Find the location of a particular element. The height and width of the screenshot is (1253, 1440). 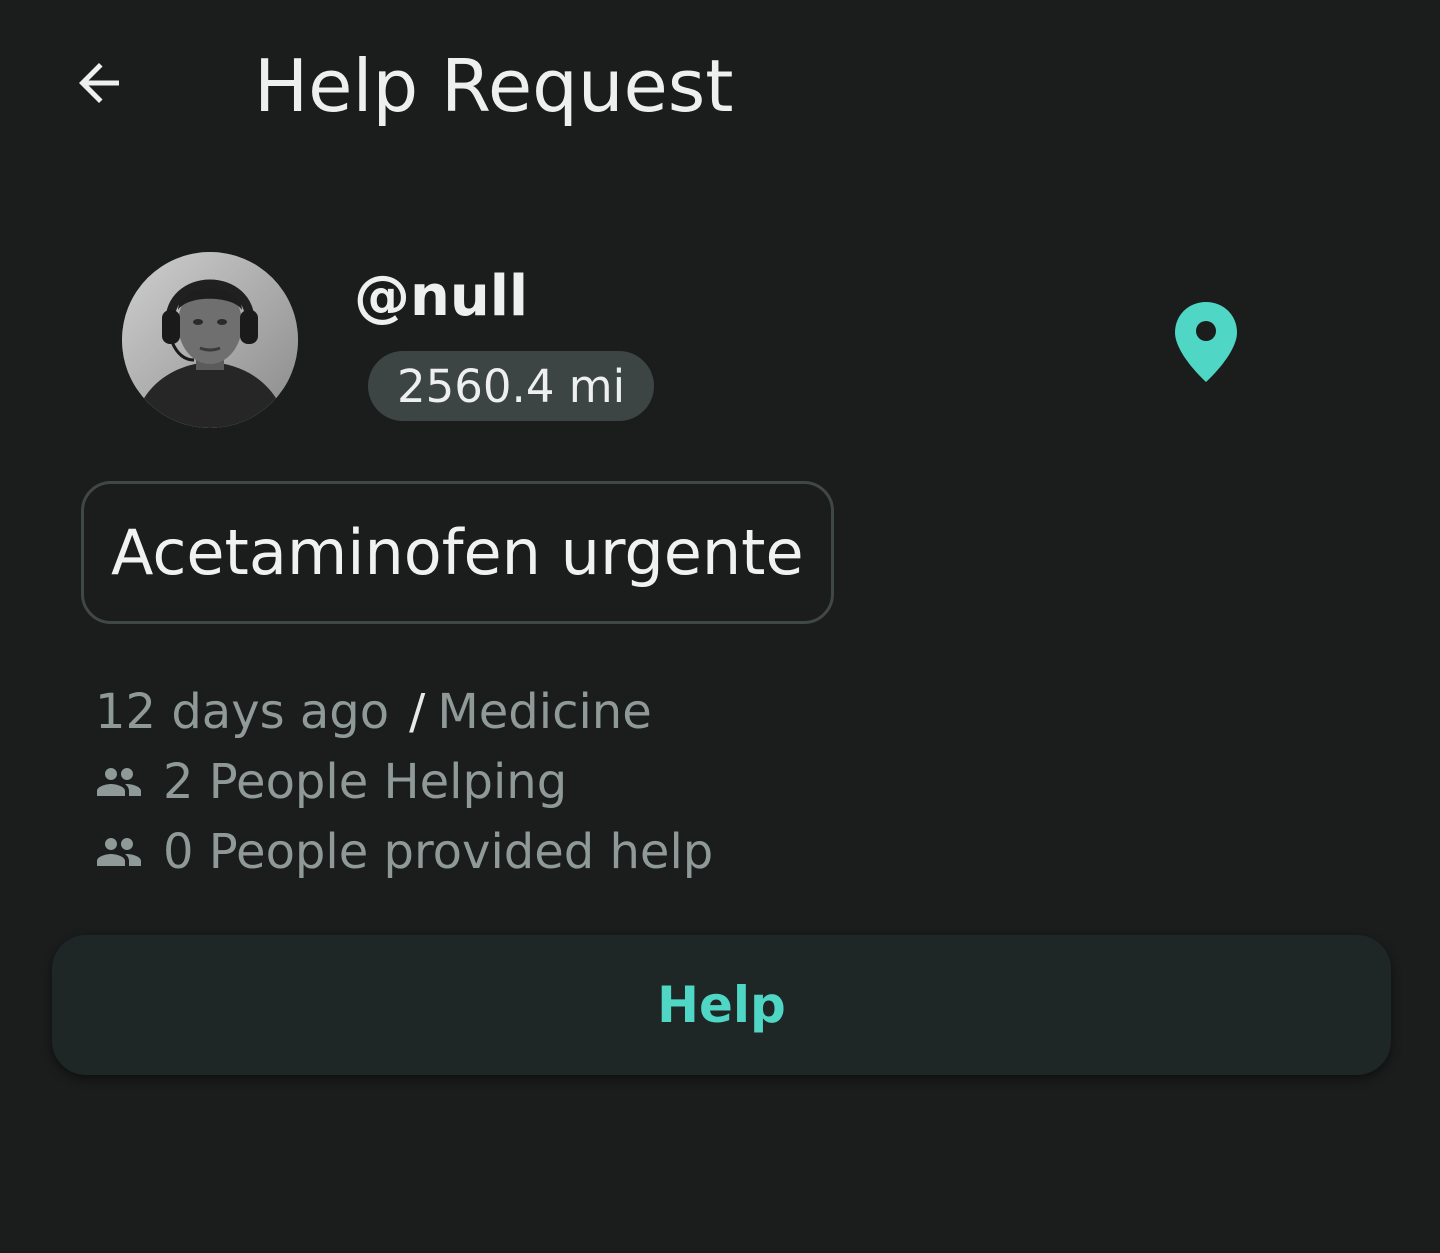

time-ago: 12 days ago is located at coordinates (242, 712).